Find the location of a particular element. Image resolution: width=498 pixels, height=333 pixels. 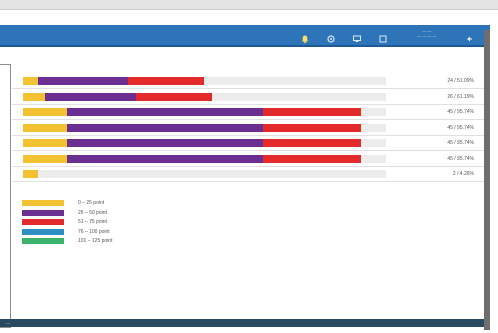

window-icon is located at coordinates (383, 37).